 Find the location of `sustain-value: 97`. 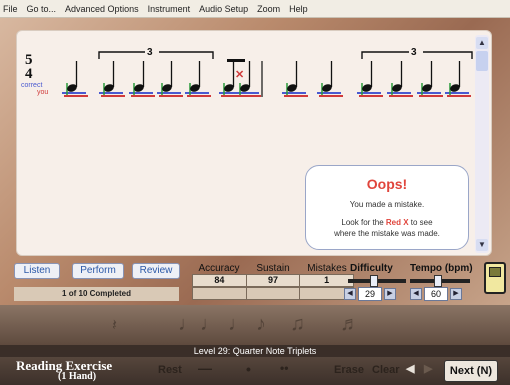

sustain-value: 97 is located at coordinates (274, 280).